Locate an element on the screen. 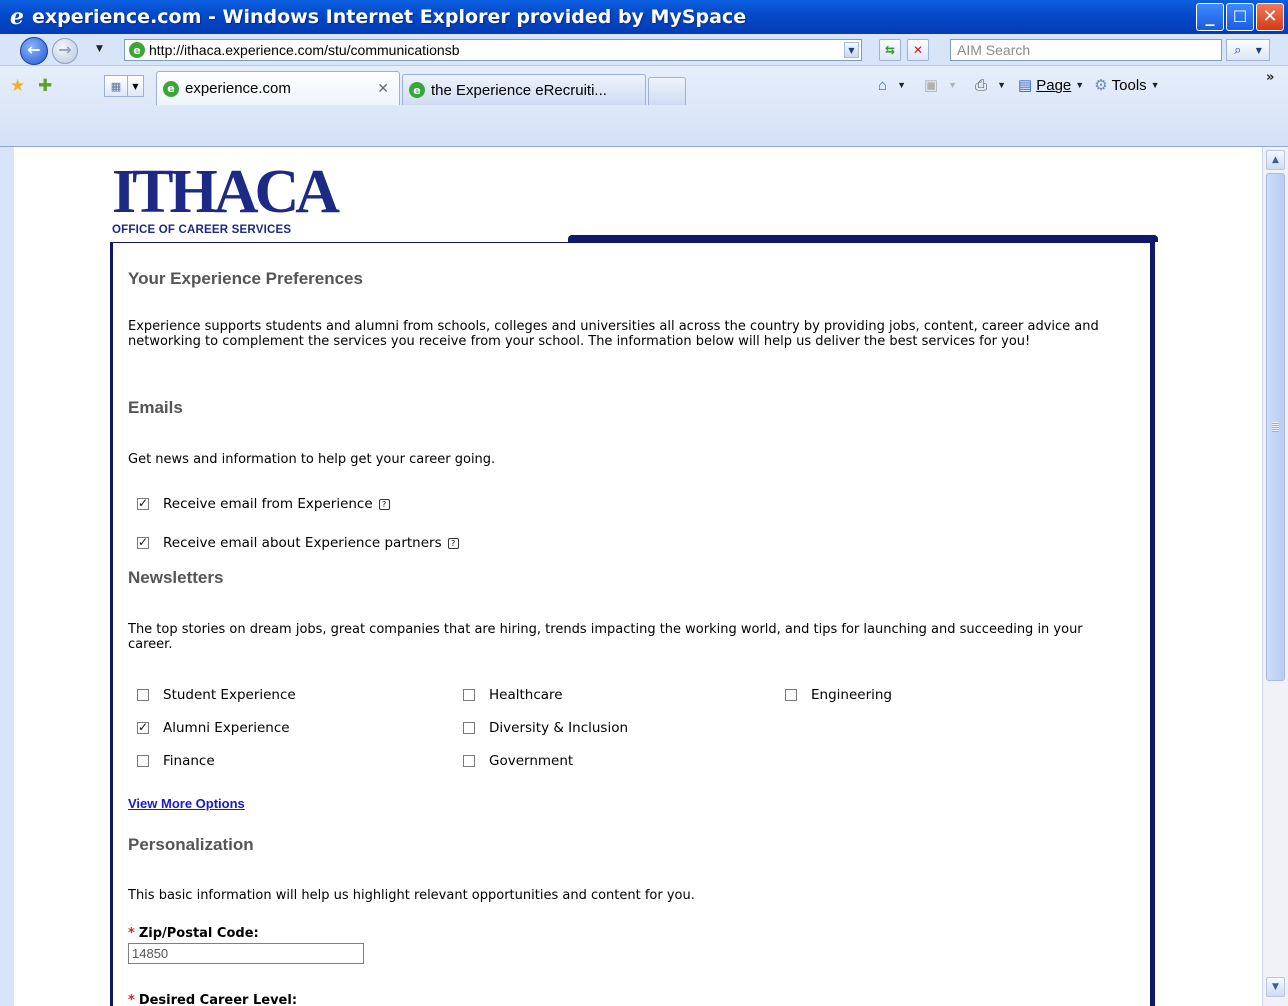 The image size is (1288, 1006). newsletter-government: Government is located at coordinates (518, 761).